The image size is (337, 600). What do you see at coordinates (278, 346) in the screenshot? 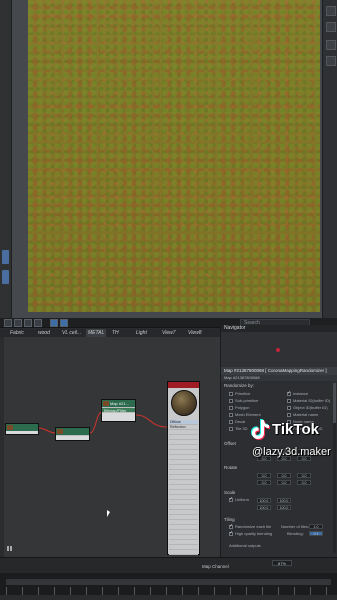
I see `navigator-panel: Navigator` at bounding box center [278, 346].